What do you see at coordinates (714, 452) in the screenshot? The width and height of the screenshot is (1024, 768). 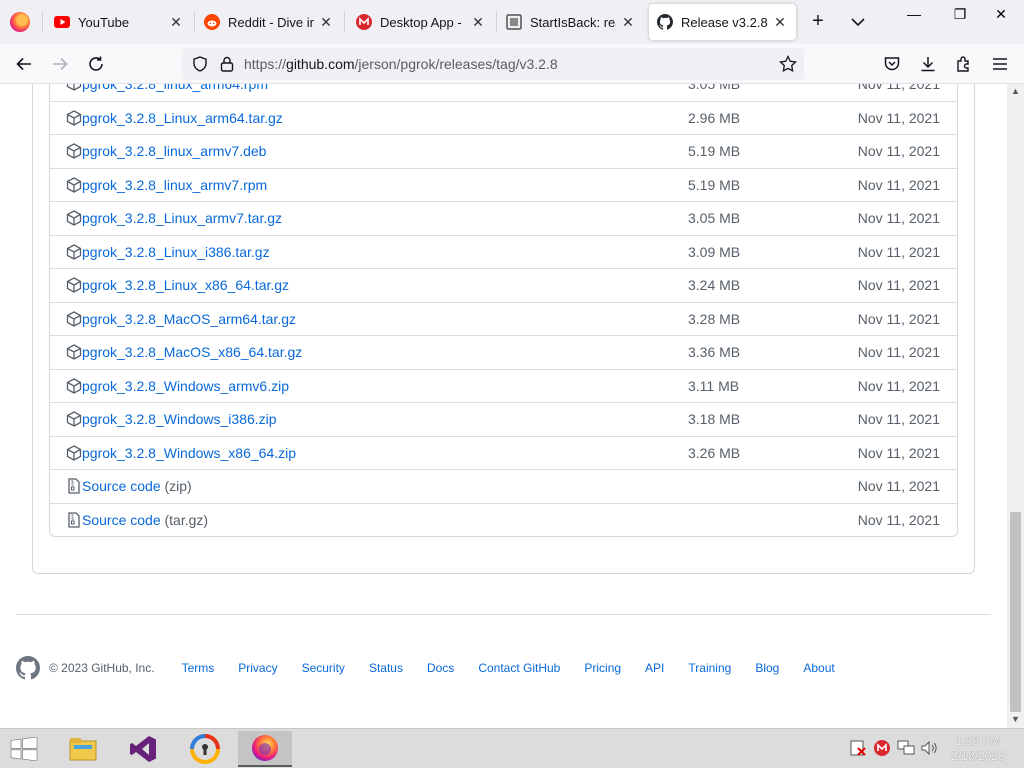 I see `asset-size: 3.26 MB` at bounding box center [714, 452].